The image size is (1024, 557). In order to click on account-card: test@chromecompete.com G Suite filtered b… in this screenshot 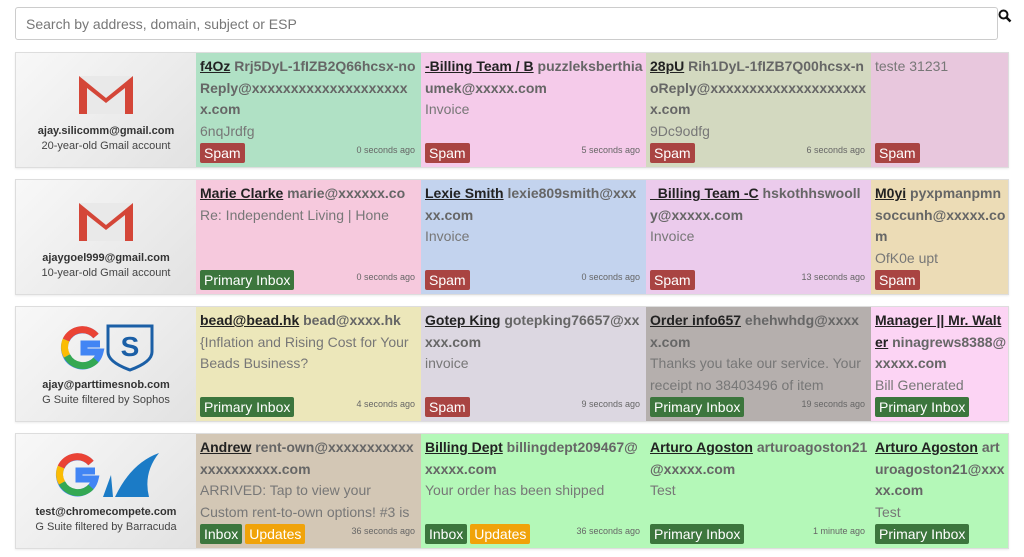, I will do `click(106, 491)`.